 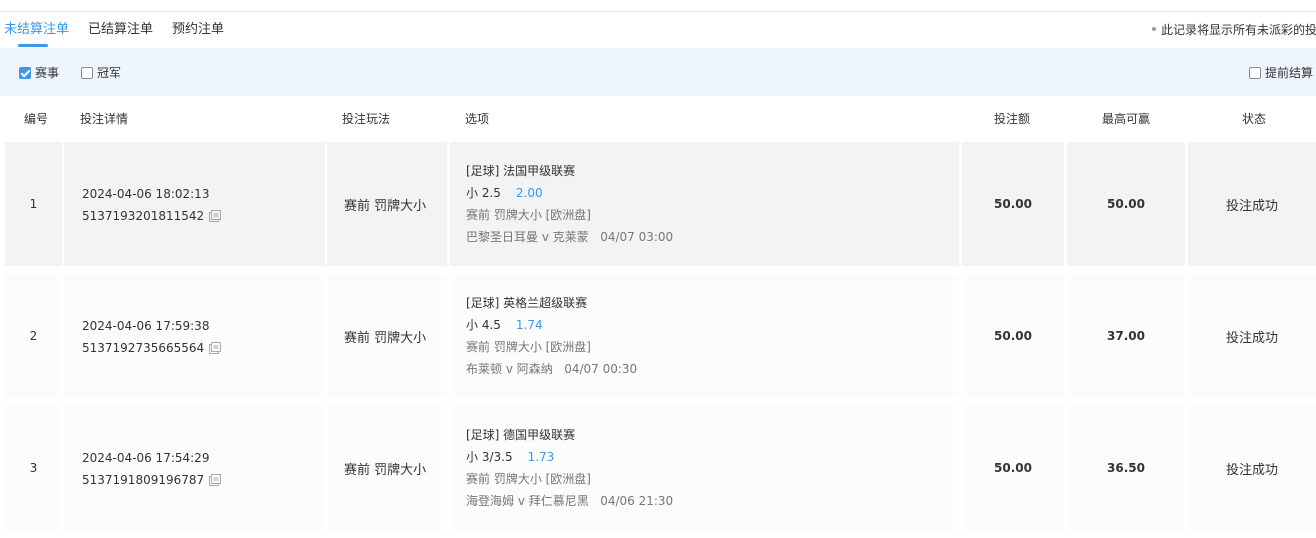 I want to click on match-time: 04/07 03:00, so click(x=637, y=237).